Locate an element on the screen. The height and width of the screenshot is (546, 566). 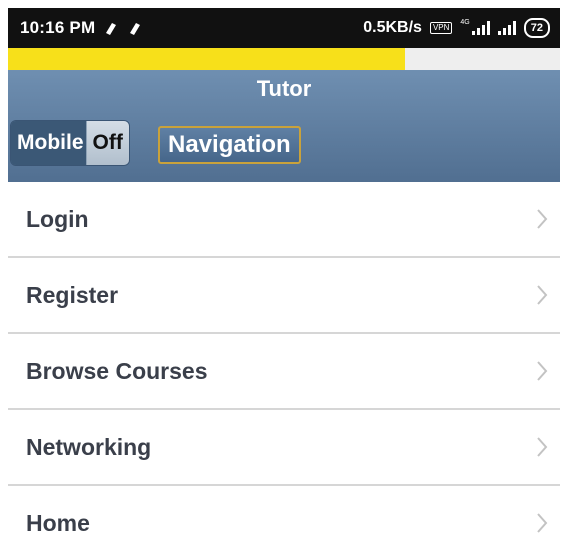
toggle-state: Off is located at coordinates (107, 143).